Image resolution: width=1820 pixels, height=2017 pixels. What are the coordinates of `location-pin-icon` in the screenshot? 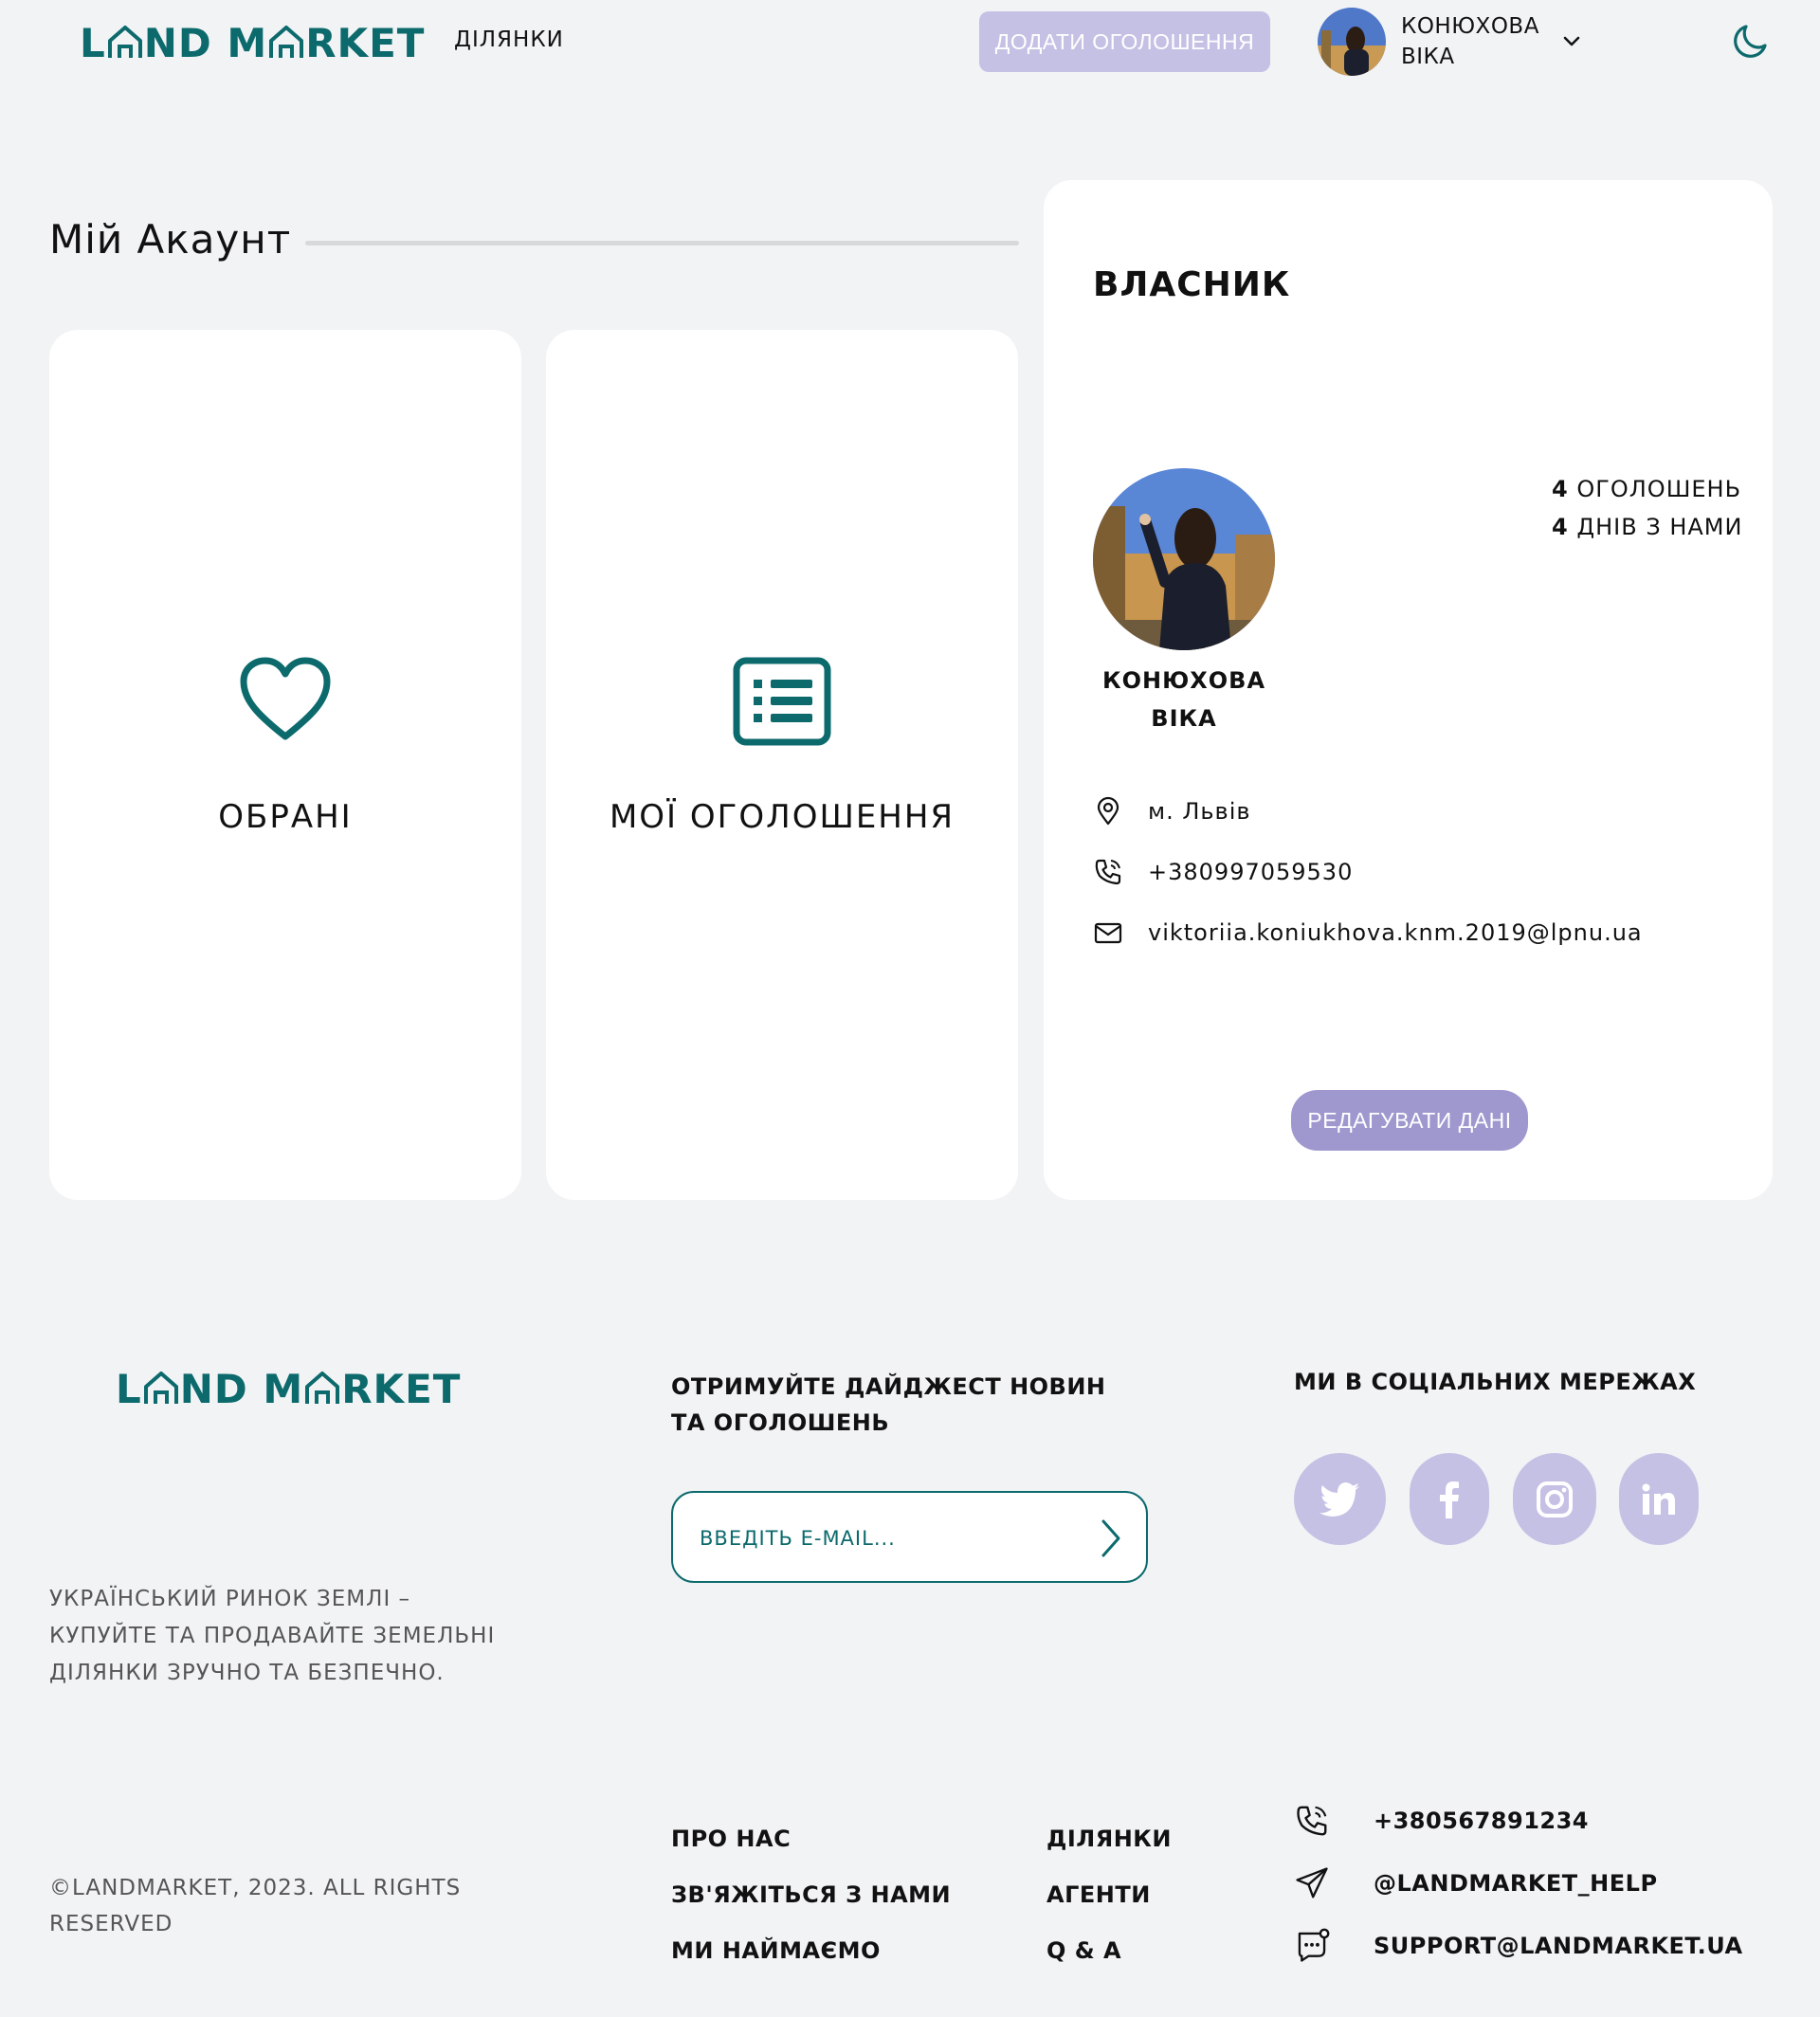 It's located at (1108, 811).